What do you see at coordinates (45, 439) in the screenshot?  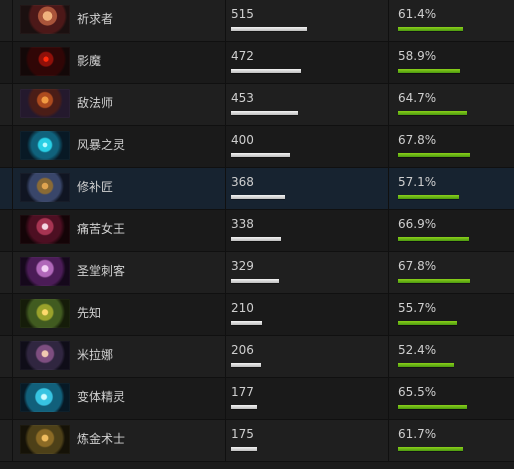 I see `alchemist-portrait` at bounding box center [45, 439].